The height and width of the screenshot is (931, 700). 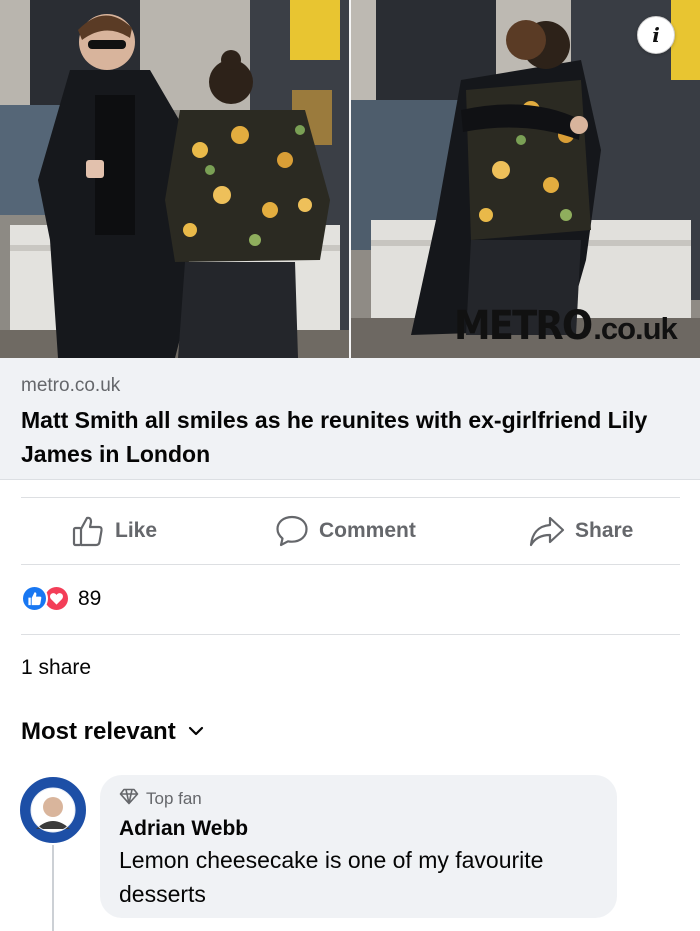 I want to click on diamond-icon, so click(x=129, y=799).